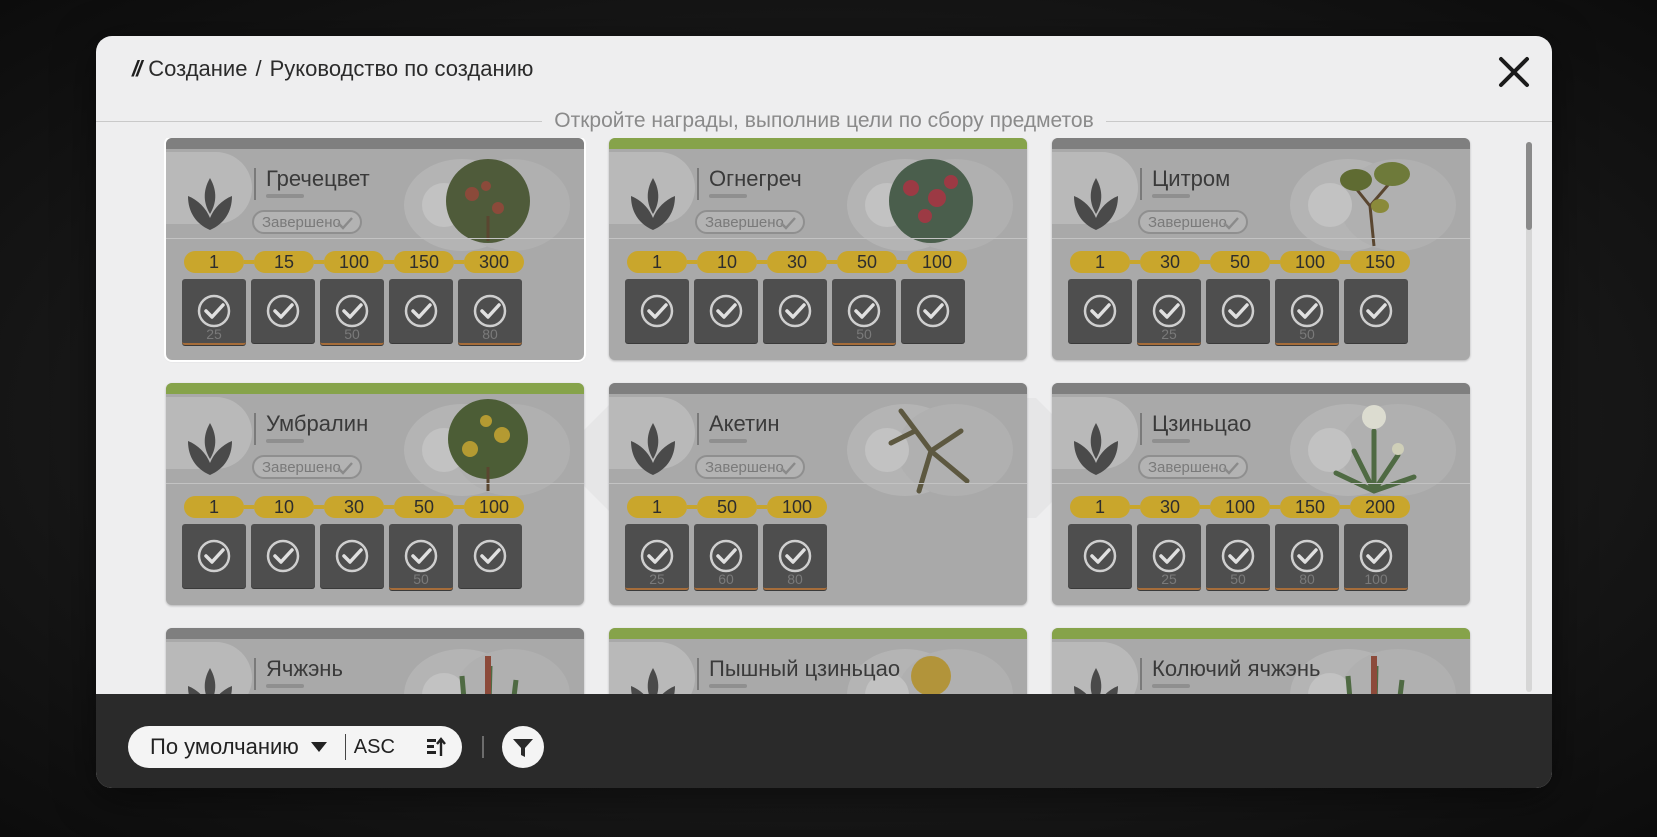 Image resolution: width=1657 pixels, height=837 pixels. What do you see at coordinates (490, 334) in the screenshot?
I see `reward-quantity: 80` at bounding box center [490, 334].